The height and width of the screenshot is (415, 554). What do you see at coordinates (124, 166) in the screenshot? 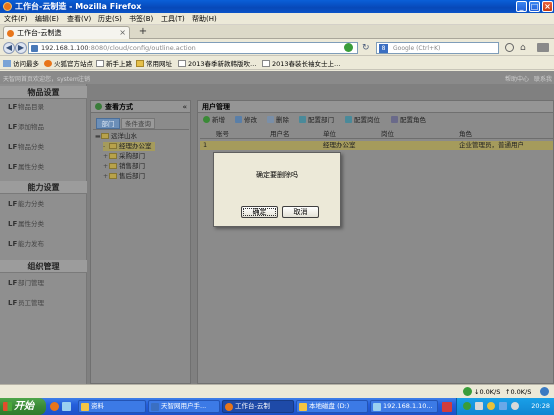
I see `tree-node-sales: + 销售部门` at bounding box center [124, 166].